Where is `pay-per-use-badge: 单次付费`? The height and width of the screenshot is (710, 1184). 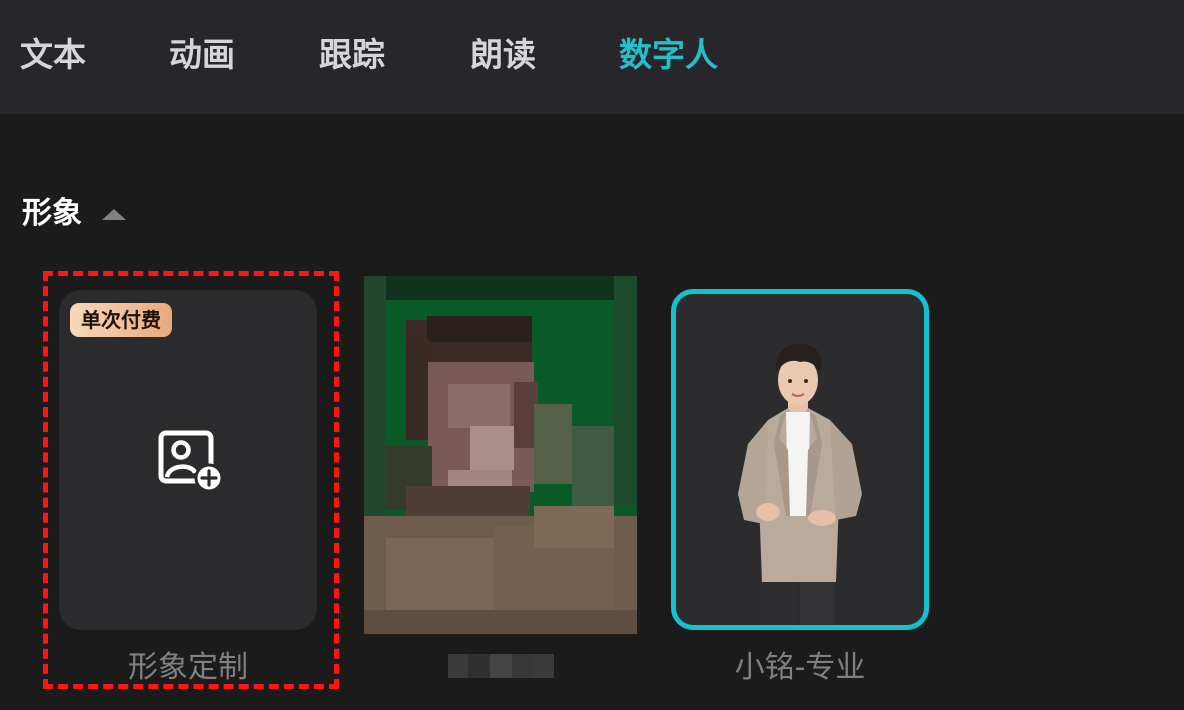 pay-per-use-badge: 单次付费 is located at coordinates (121, 320).